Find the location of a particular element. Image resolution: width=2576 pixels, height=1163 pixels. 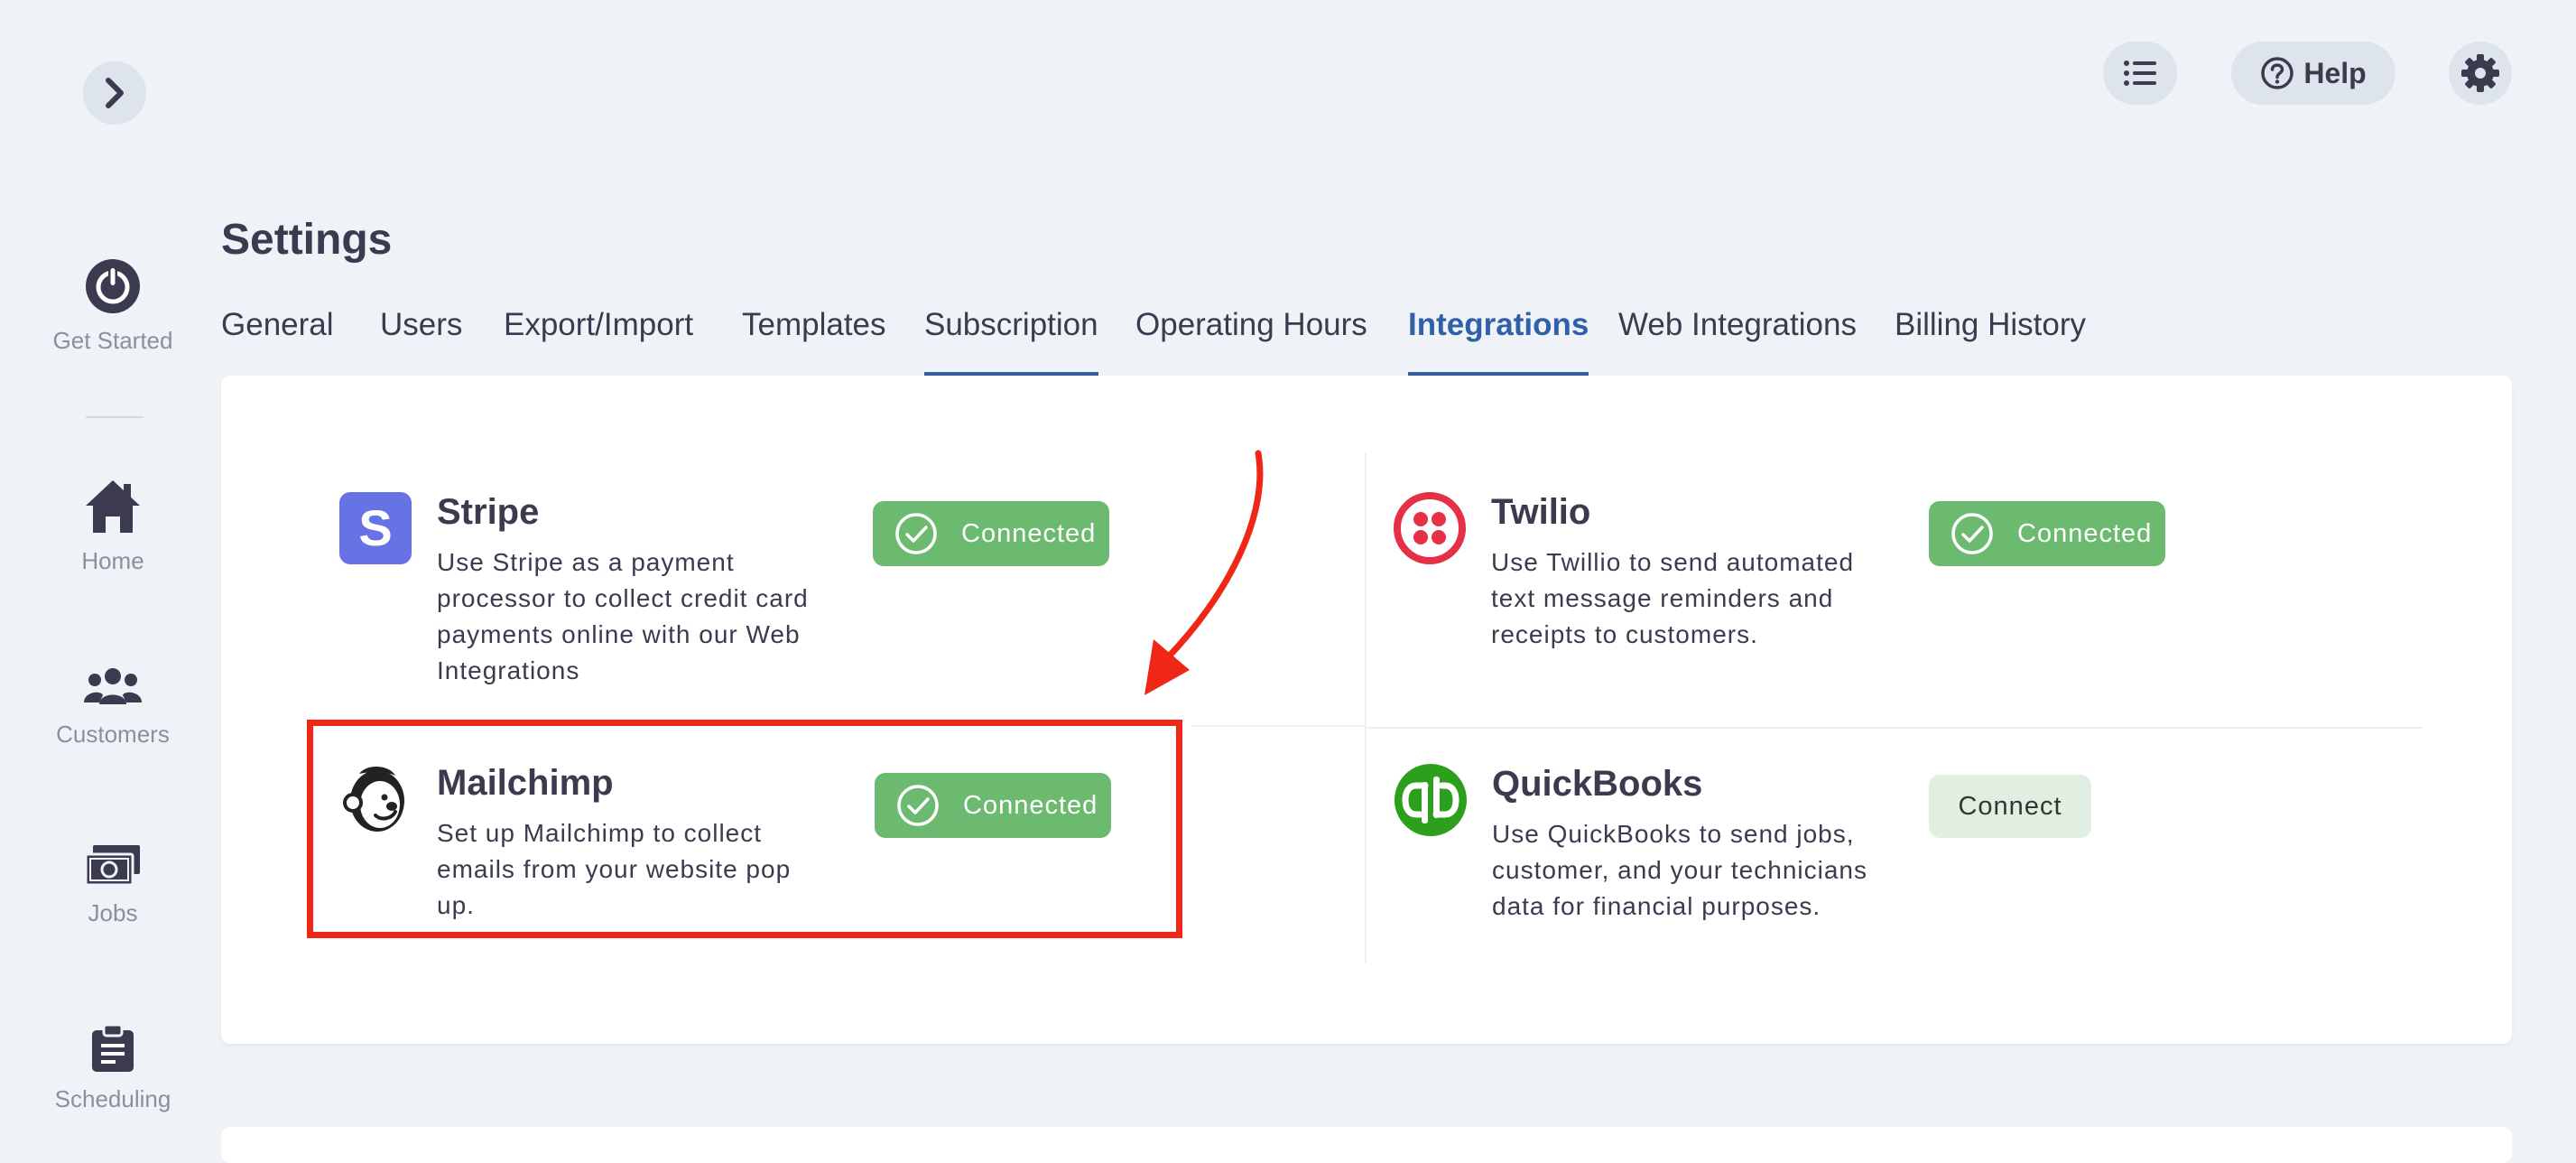

list-icon is located at coordinates (2140, 73).